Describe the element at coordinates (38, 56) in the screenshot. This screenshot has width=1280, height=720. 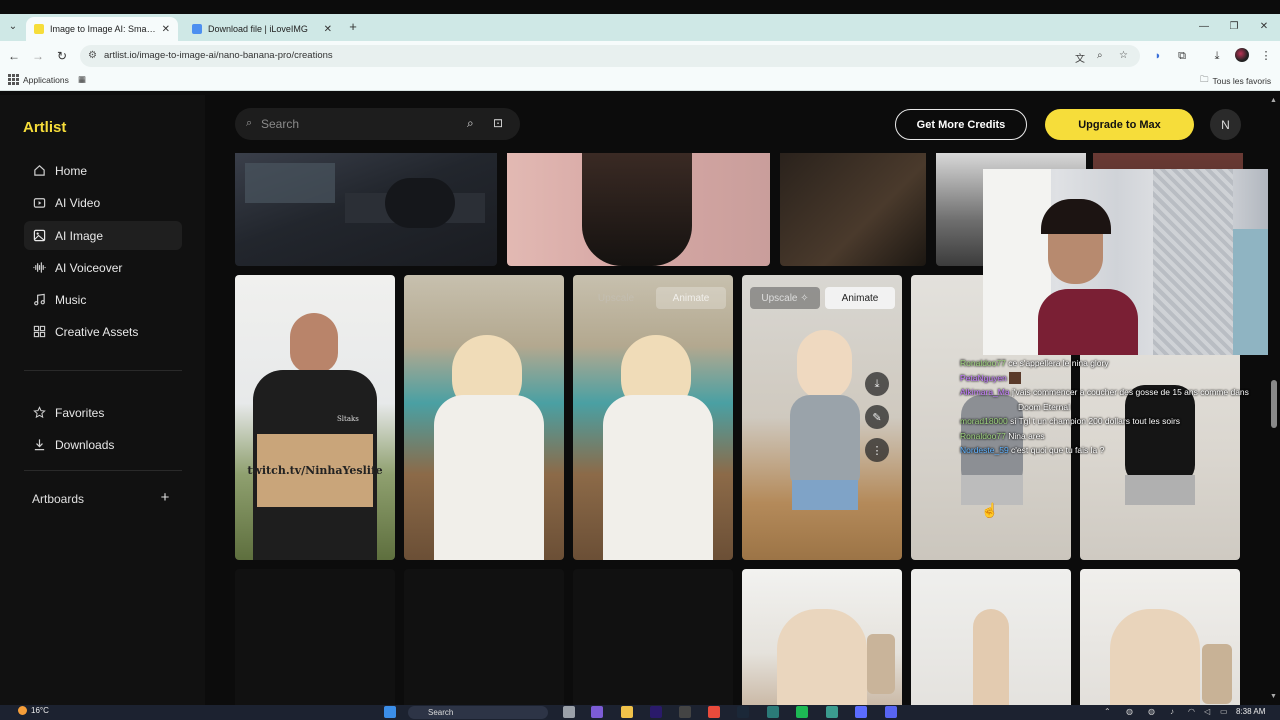
I see `forward-button: →` at that location.